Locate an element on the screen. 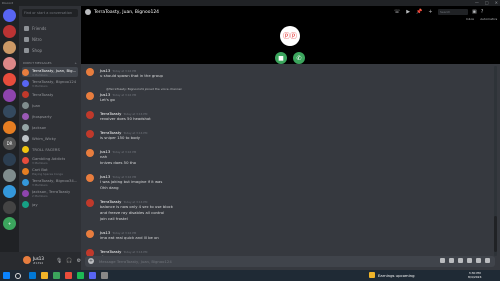 This screenshot has width=500, height=281. nitro-icon is located at coordinates (26, 39).